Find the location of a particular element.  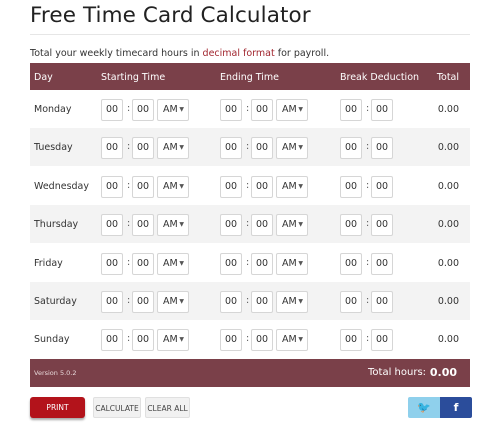

calculate-button: CALCULATE is located at coordinates (117, 407).